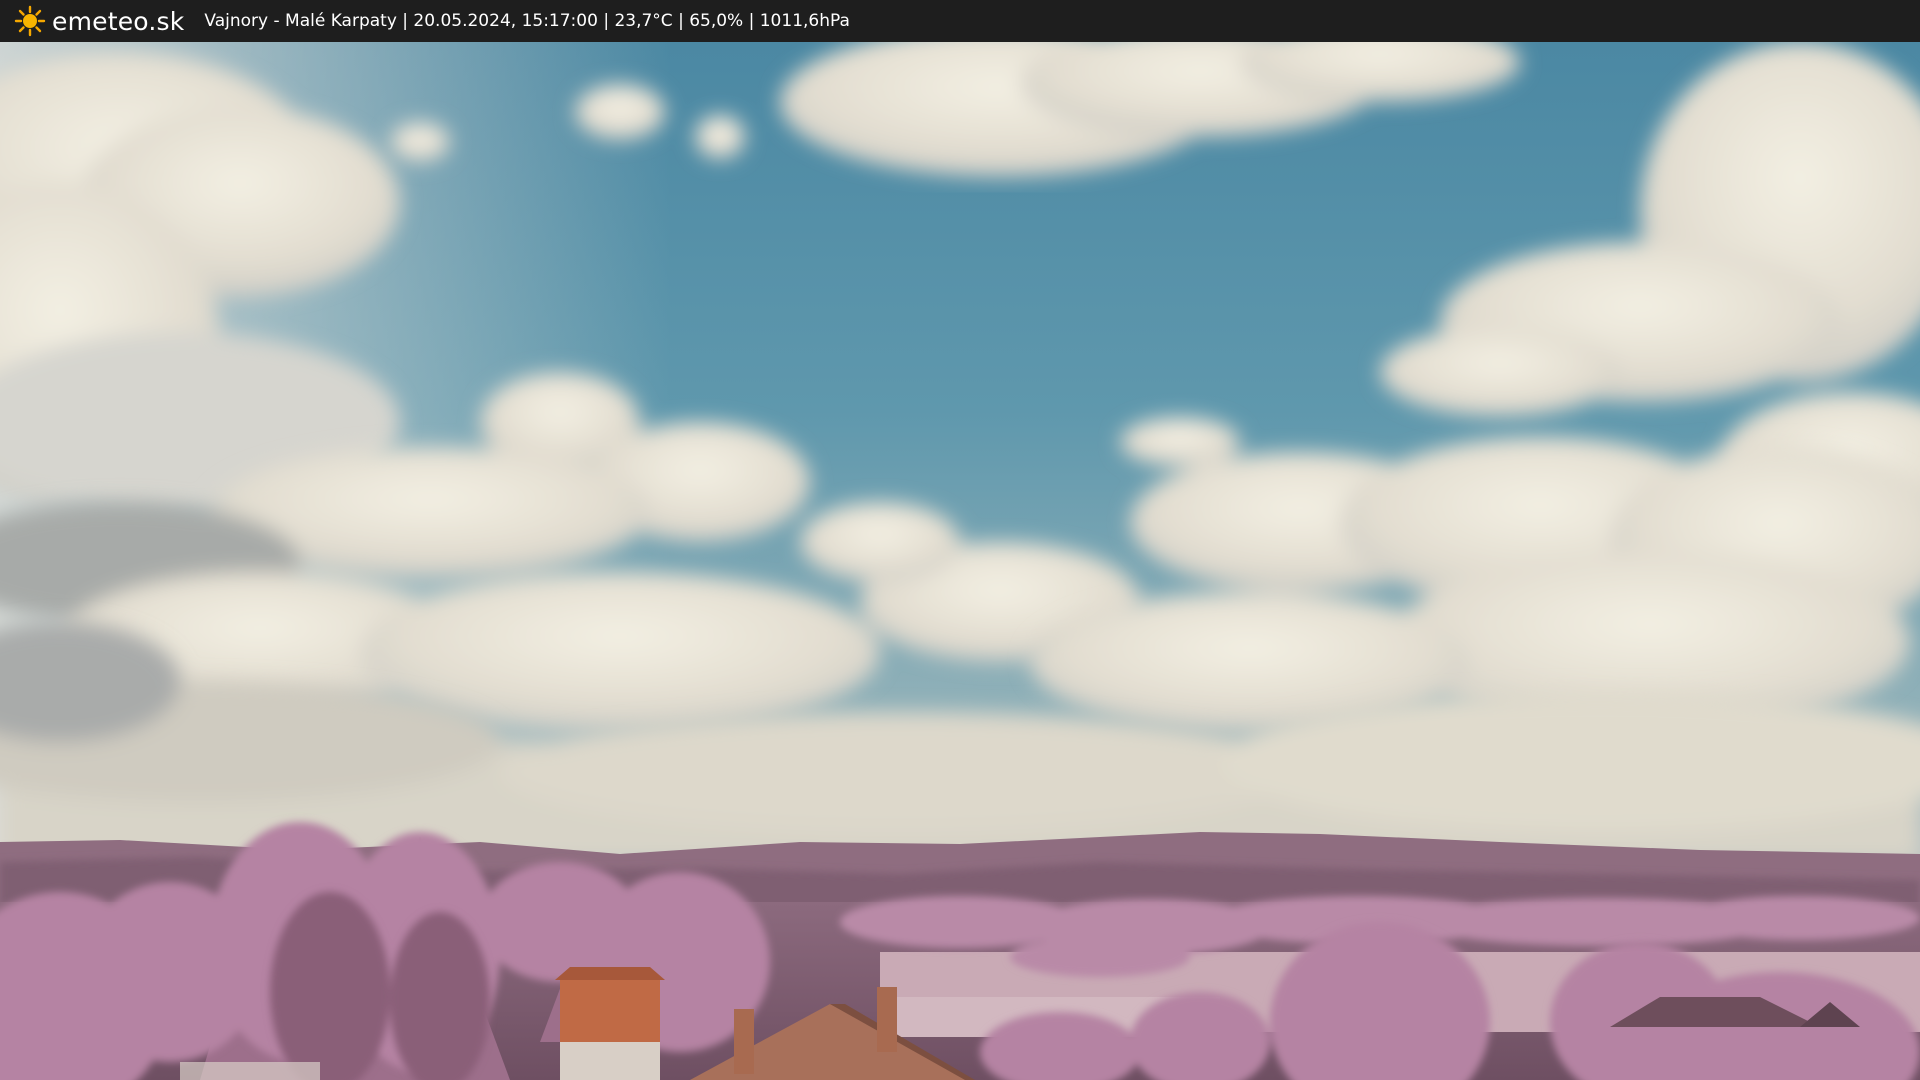 This screenshot has height=1080, width=1920. I want to click on site-logo: emeteo.sk, so click(99, 21).